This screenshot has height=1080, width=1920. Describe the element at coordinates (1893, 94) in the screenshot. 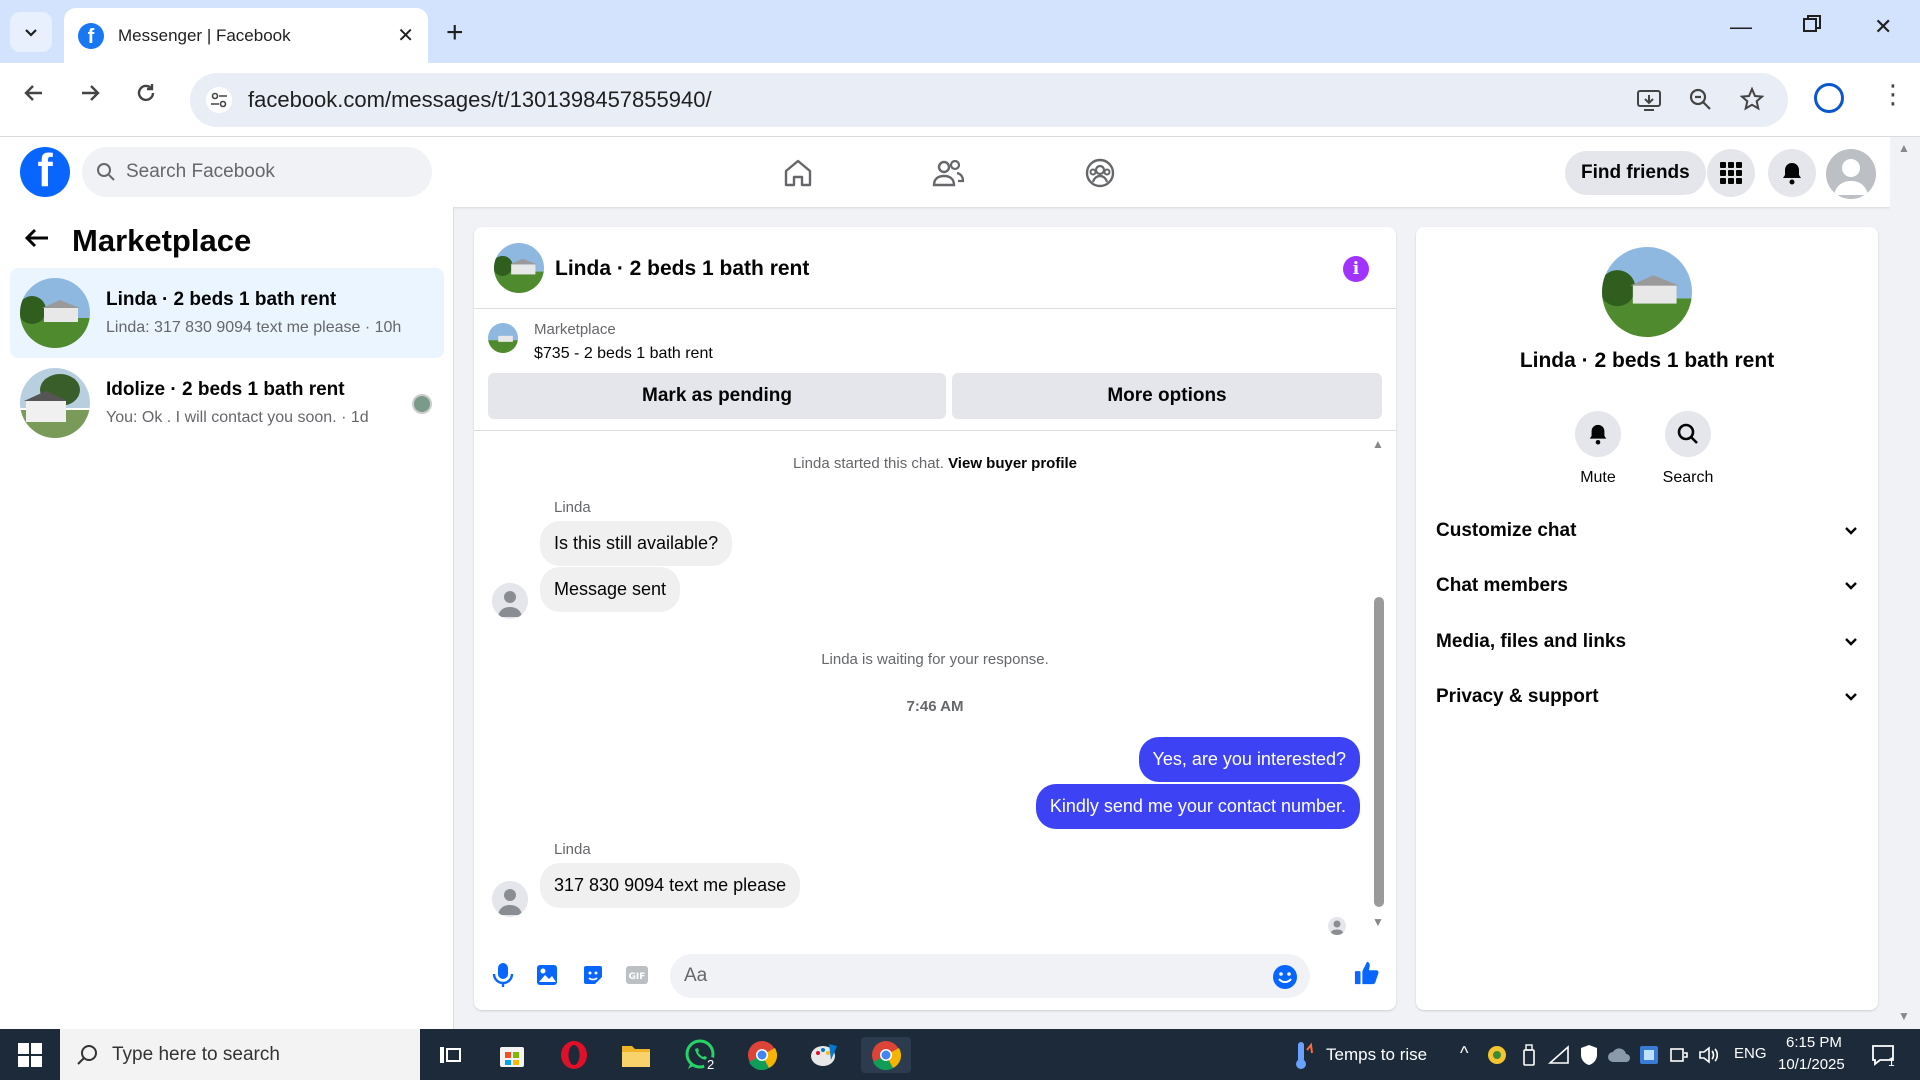

I see `chrome-menu-icon: ⋮` at that location.